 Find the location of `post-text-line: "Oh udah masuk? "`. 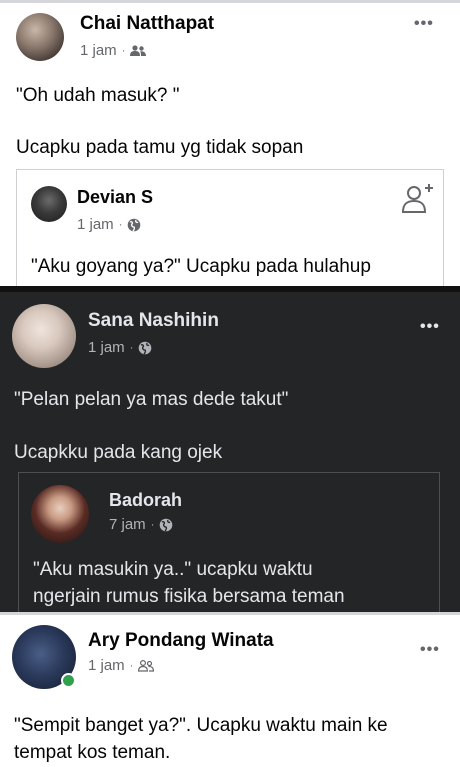

post-text-line: "Oh udah masuk? " is located at coordinates (98, 95).